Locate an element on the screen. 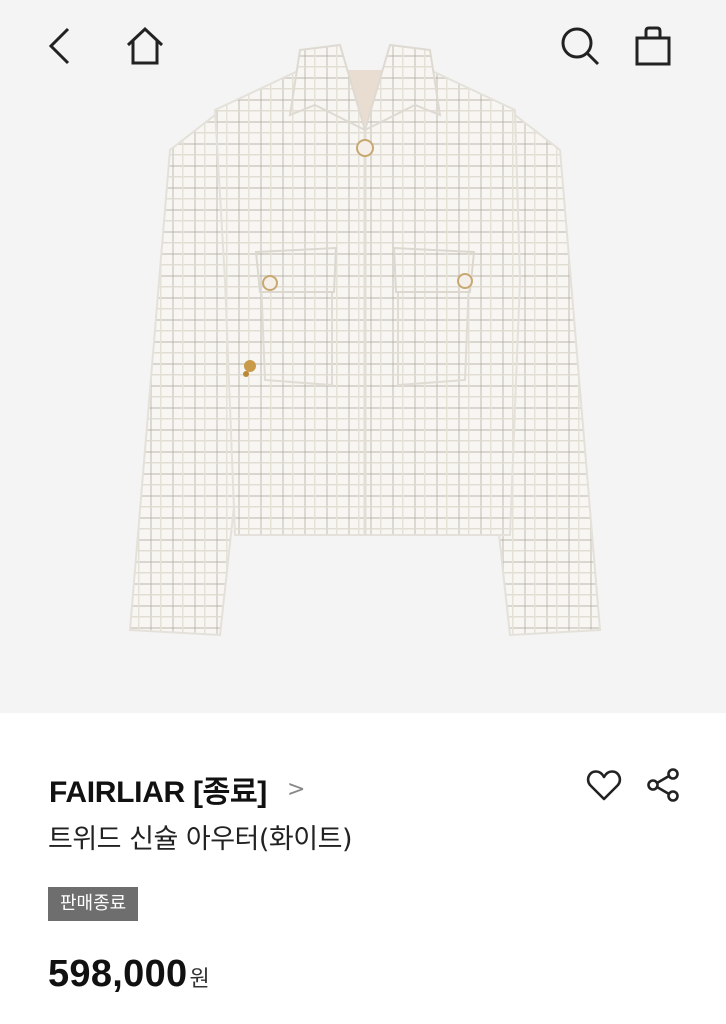  share-icon is located at coordinates (663, 785).